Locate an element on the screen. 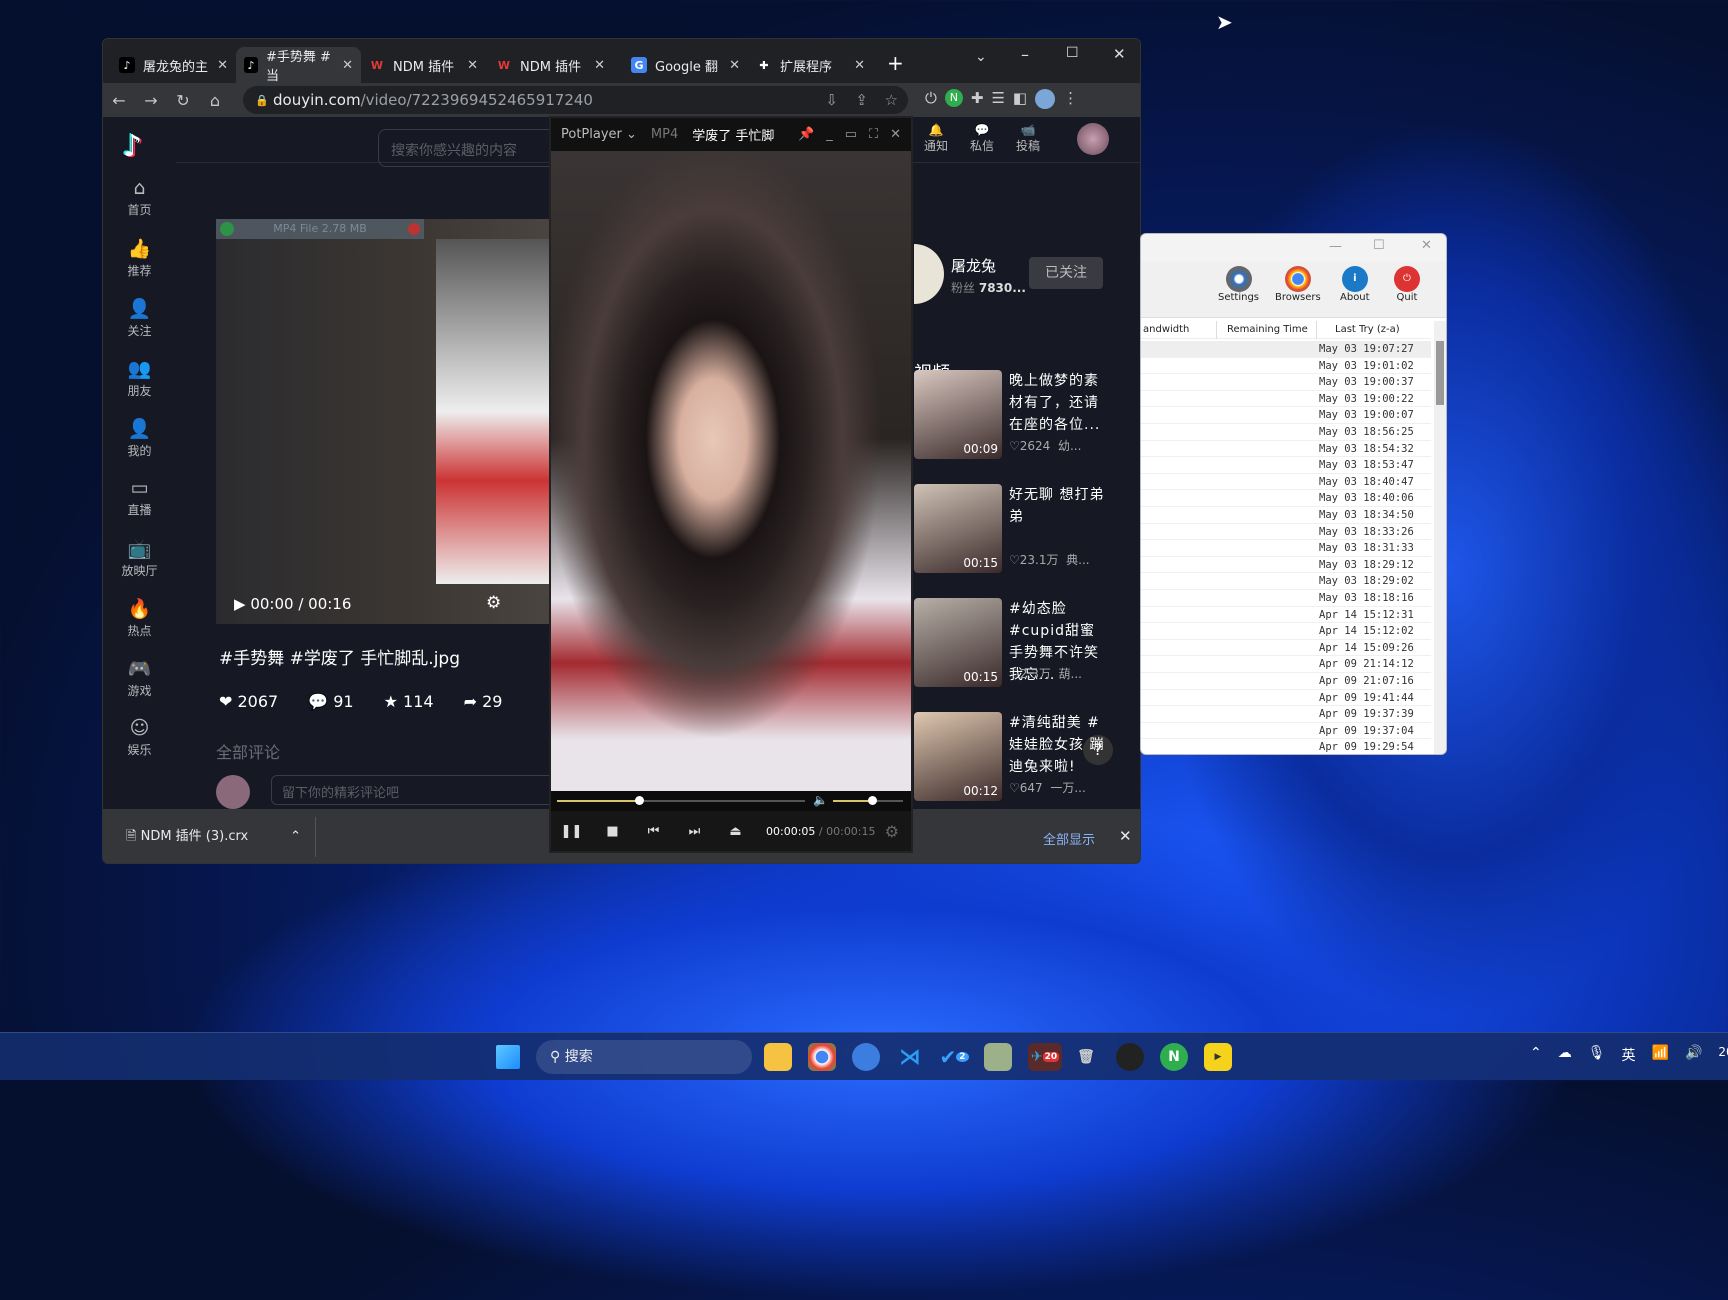  download-item: 🗎 NDM 插件 (3).crx ⌃ is located at coordinates (213, 837).